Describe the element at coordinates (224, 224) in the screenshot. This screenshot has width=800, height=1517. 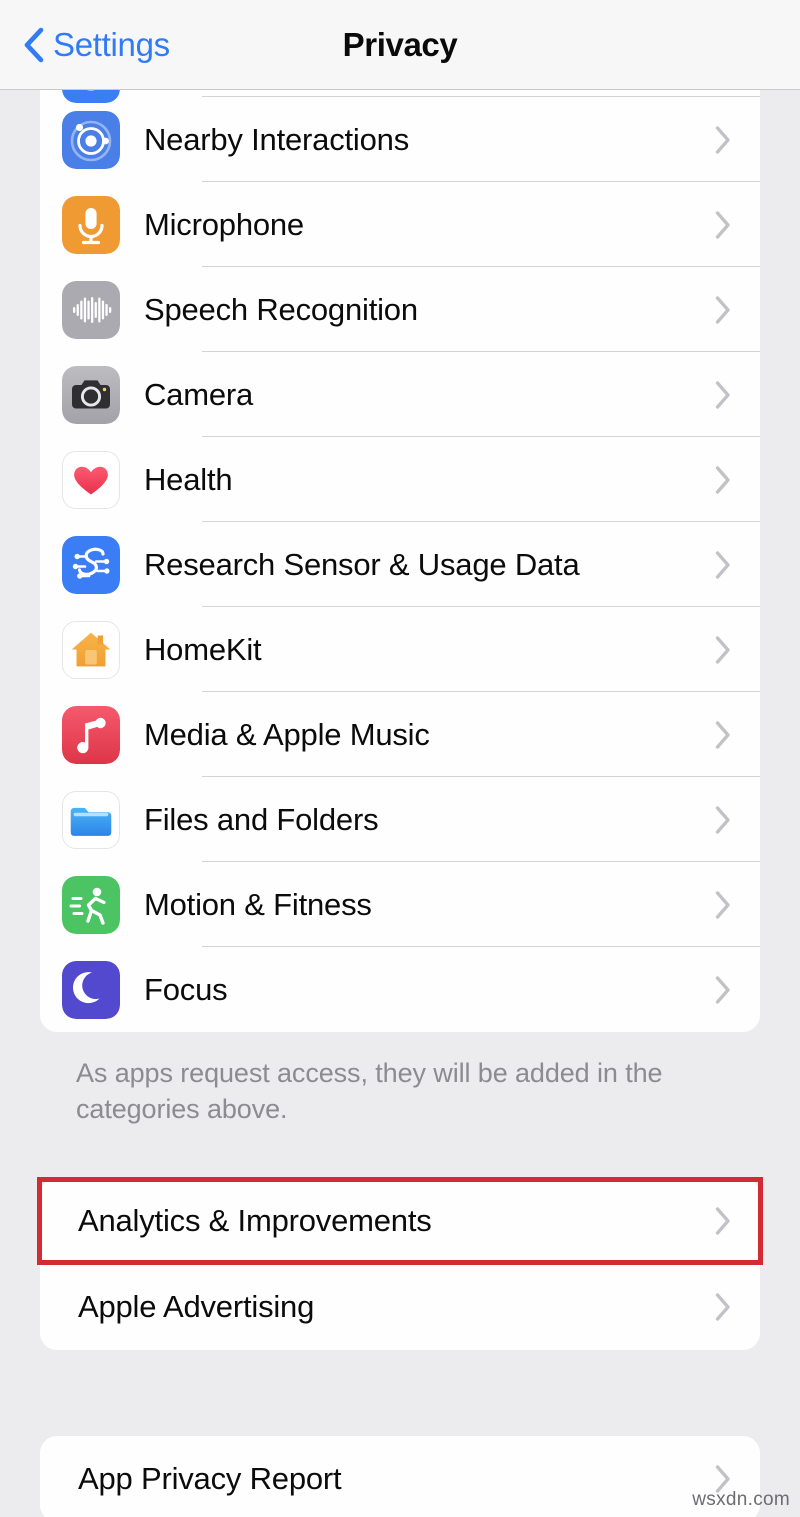
I see `settings-row-label: Microphone` at that location.